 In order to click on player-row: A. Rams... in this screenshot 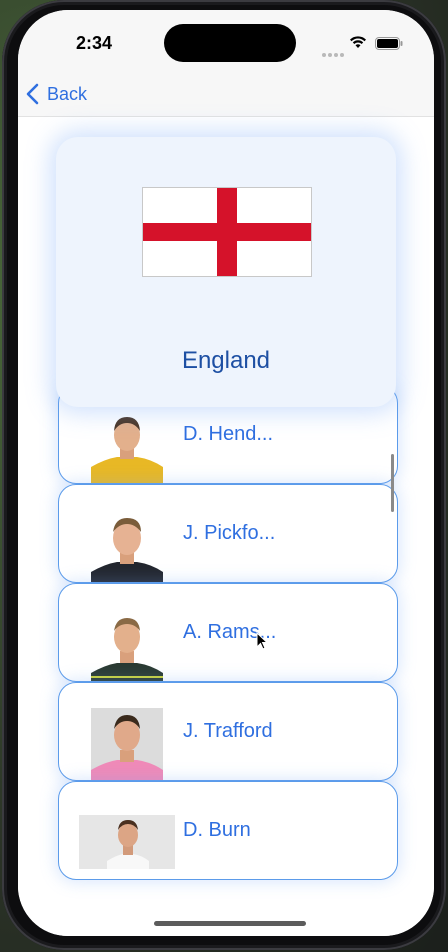, I will do `click(228, 632)`.